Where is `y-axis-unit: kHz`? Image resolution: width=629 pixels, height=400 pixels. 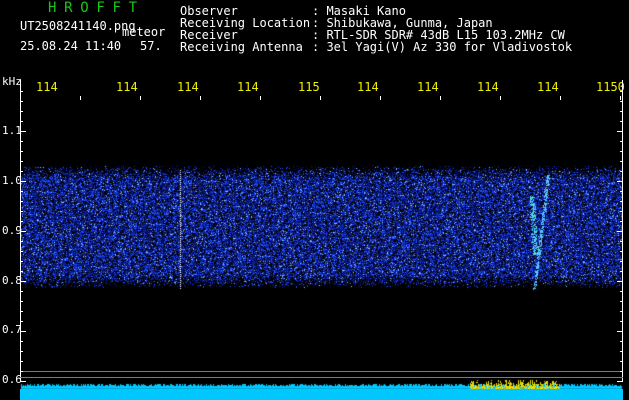 y-axis-unit: kHz is located at coordinates (12, 81).